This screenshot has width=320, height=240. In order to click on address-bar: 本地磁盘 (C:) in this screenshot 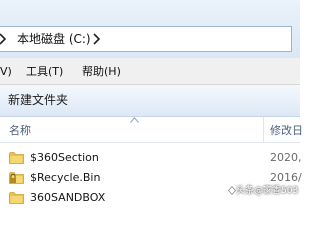, I will do `click(146, 39)`.